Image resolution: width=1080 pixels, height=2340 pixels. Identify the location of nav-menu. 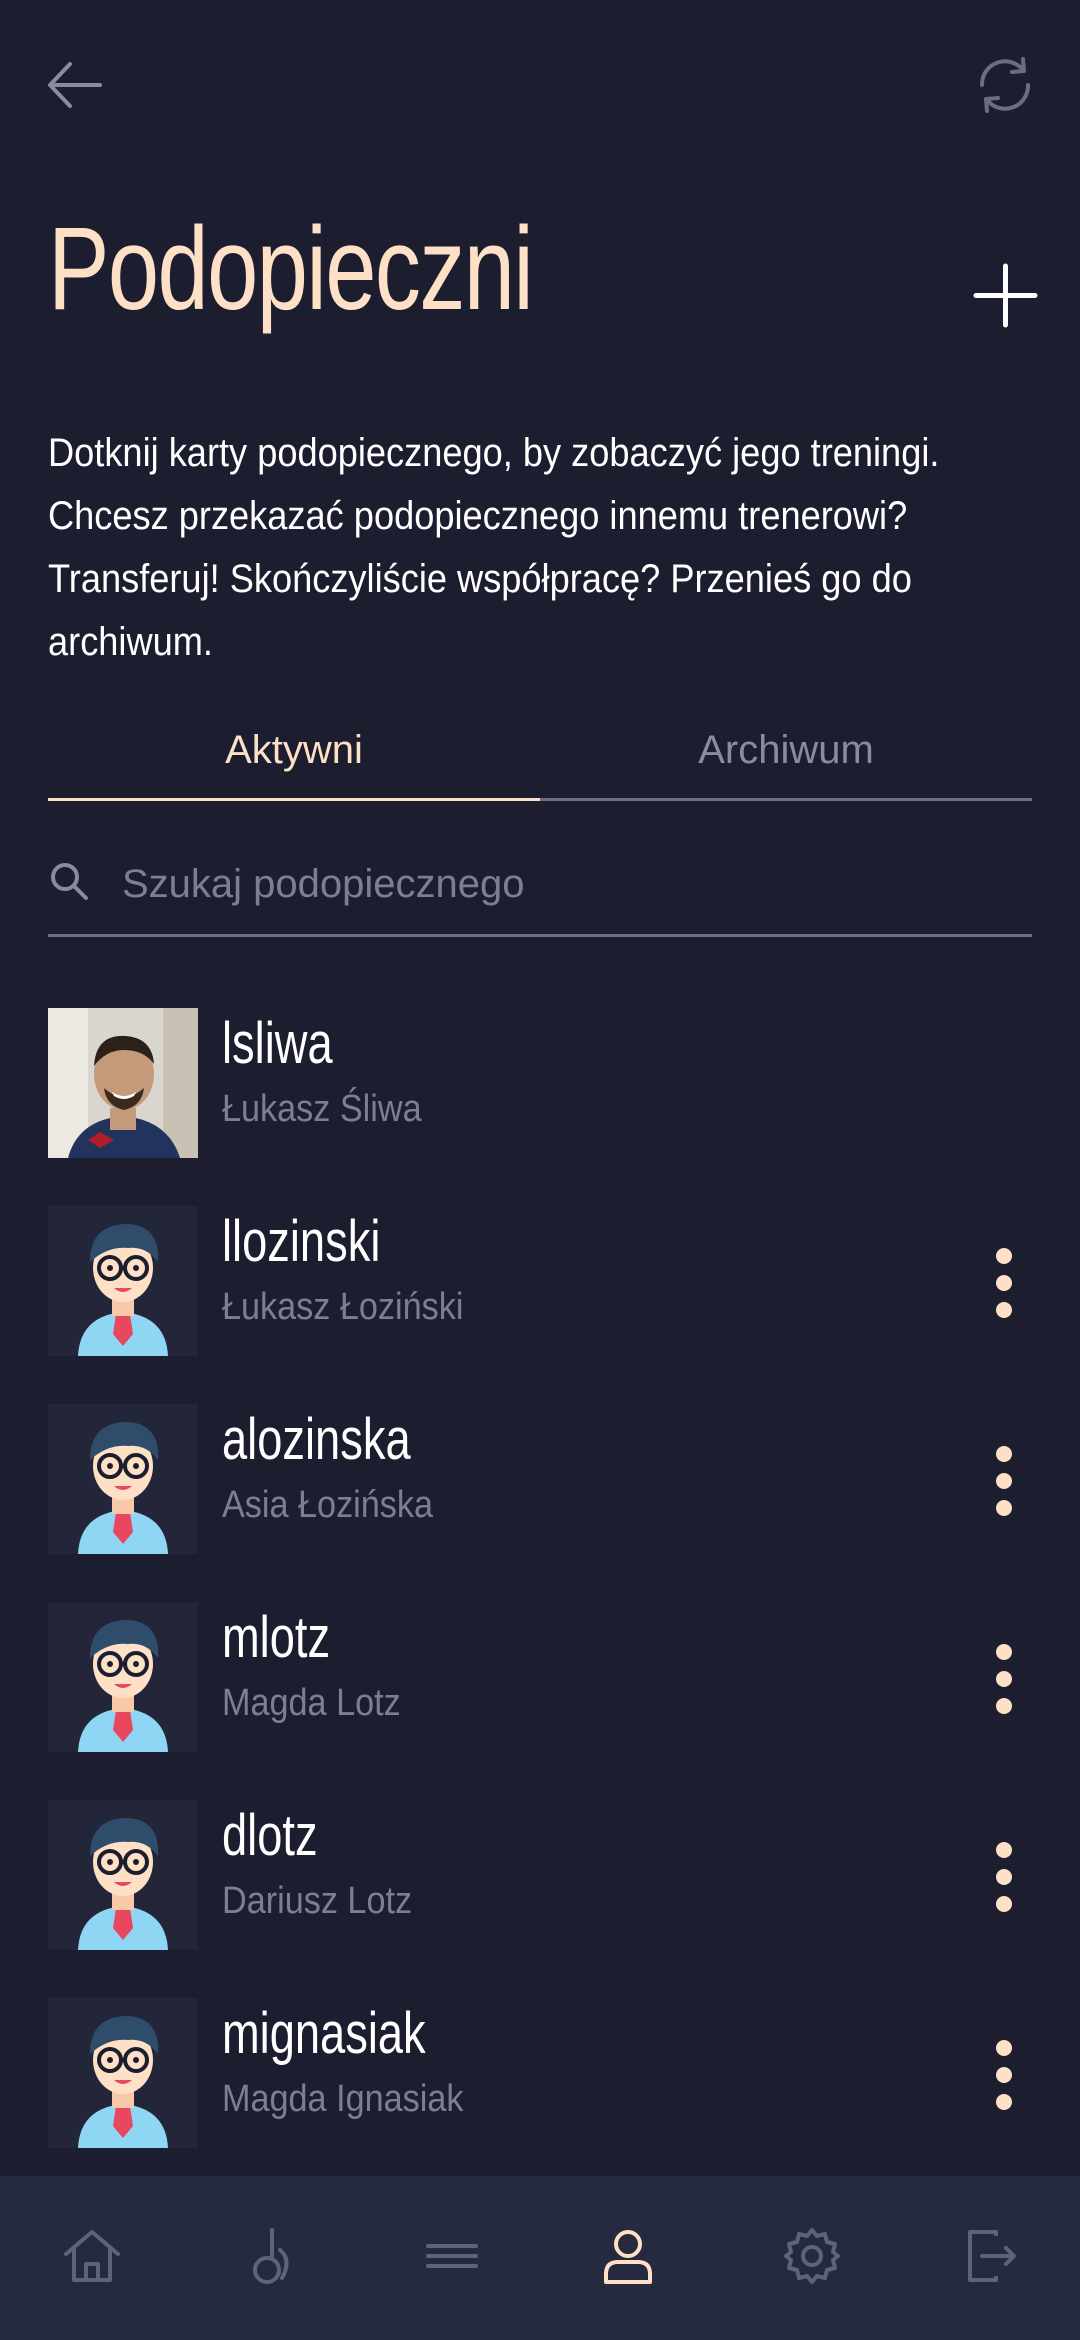
(452, 2256).